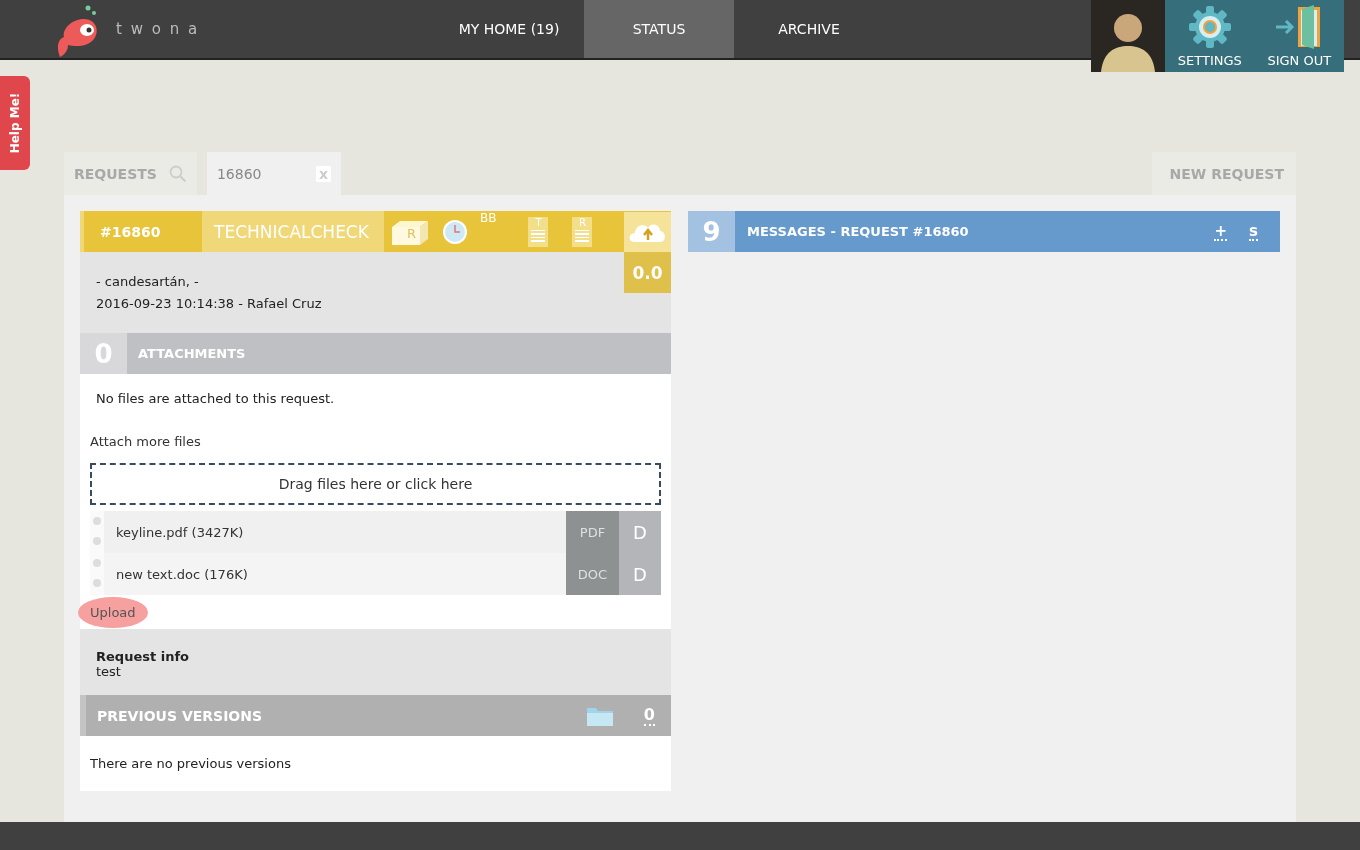  I want to click on file-name: keyline.pdf (3427K), so click(180, 532).